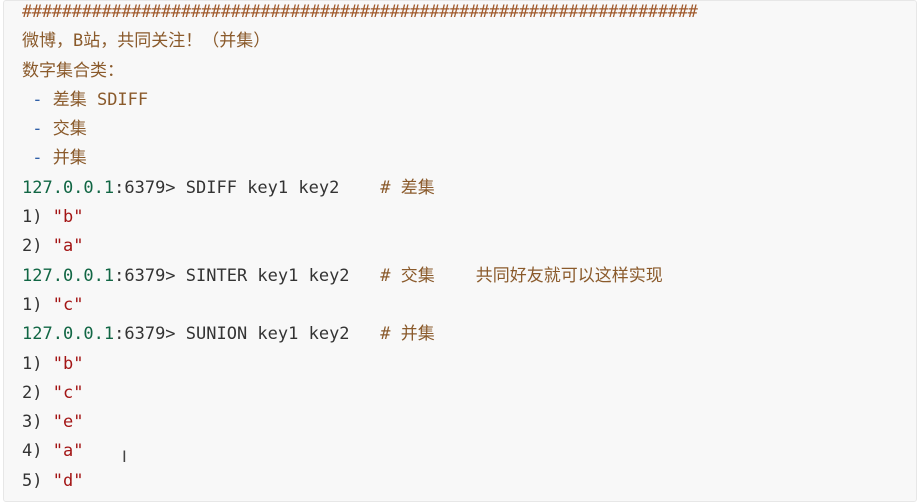 The image size is (924, 504). I want to click on command-comment: 并集, so click(412, 334).